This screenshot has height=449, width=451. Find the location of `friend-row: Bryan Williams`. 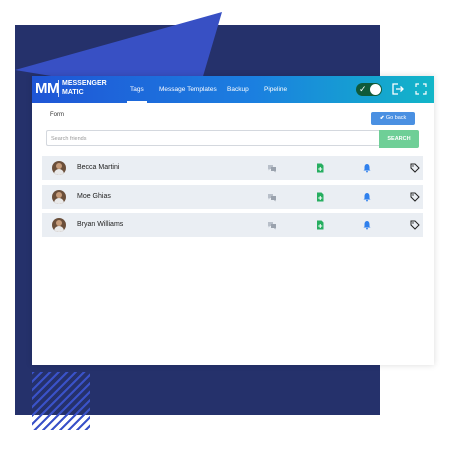

friend-row: Bryan Williams is located at coordinates (232, 225).